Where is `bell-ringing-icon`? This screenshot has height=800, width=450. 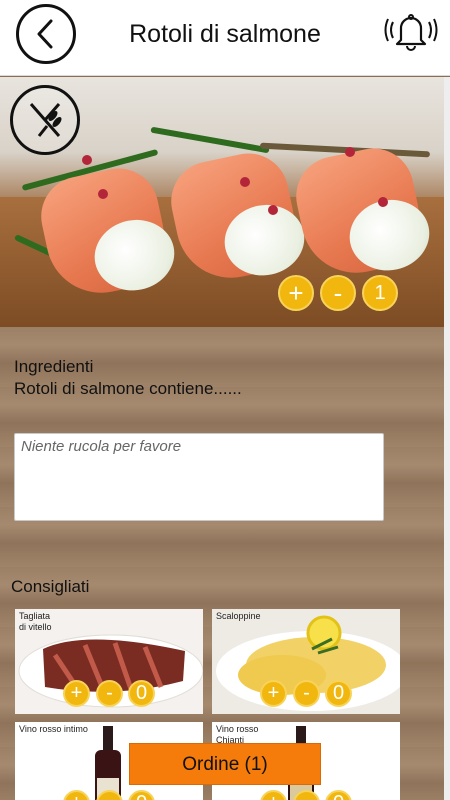 bell-ringing-icon is located at coordinates (411, 32).